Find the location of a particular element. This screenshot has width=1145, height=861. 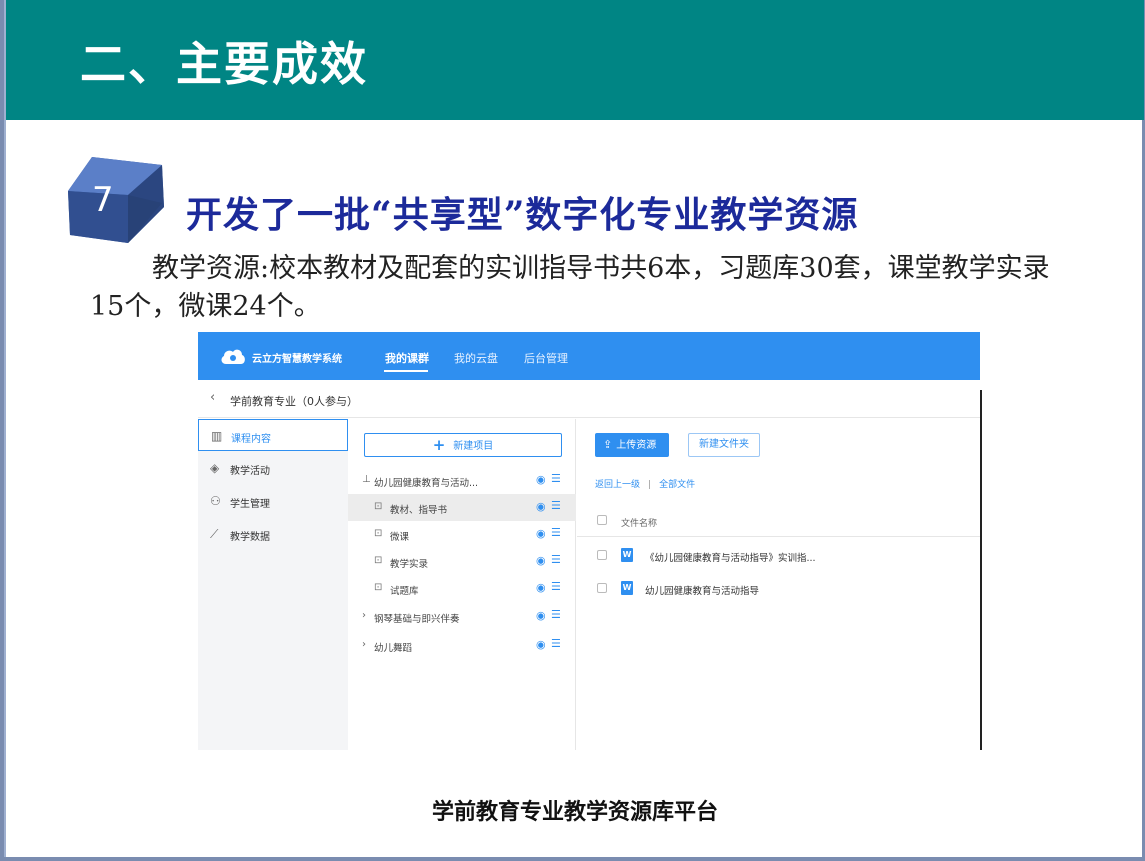

platform-caption: 学前教育专业教学资源库平台 is located at coordinates (574, 812).